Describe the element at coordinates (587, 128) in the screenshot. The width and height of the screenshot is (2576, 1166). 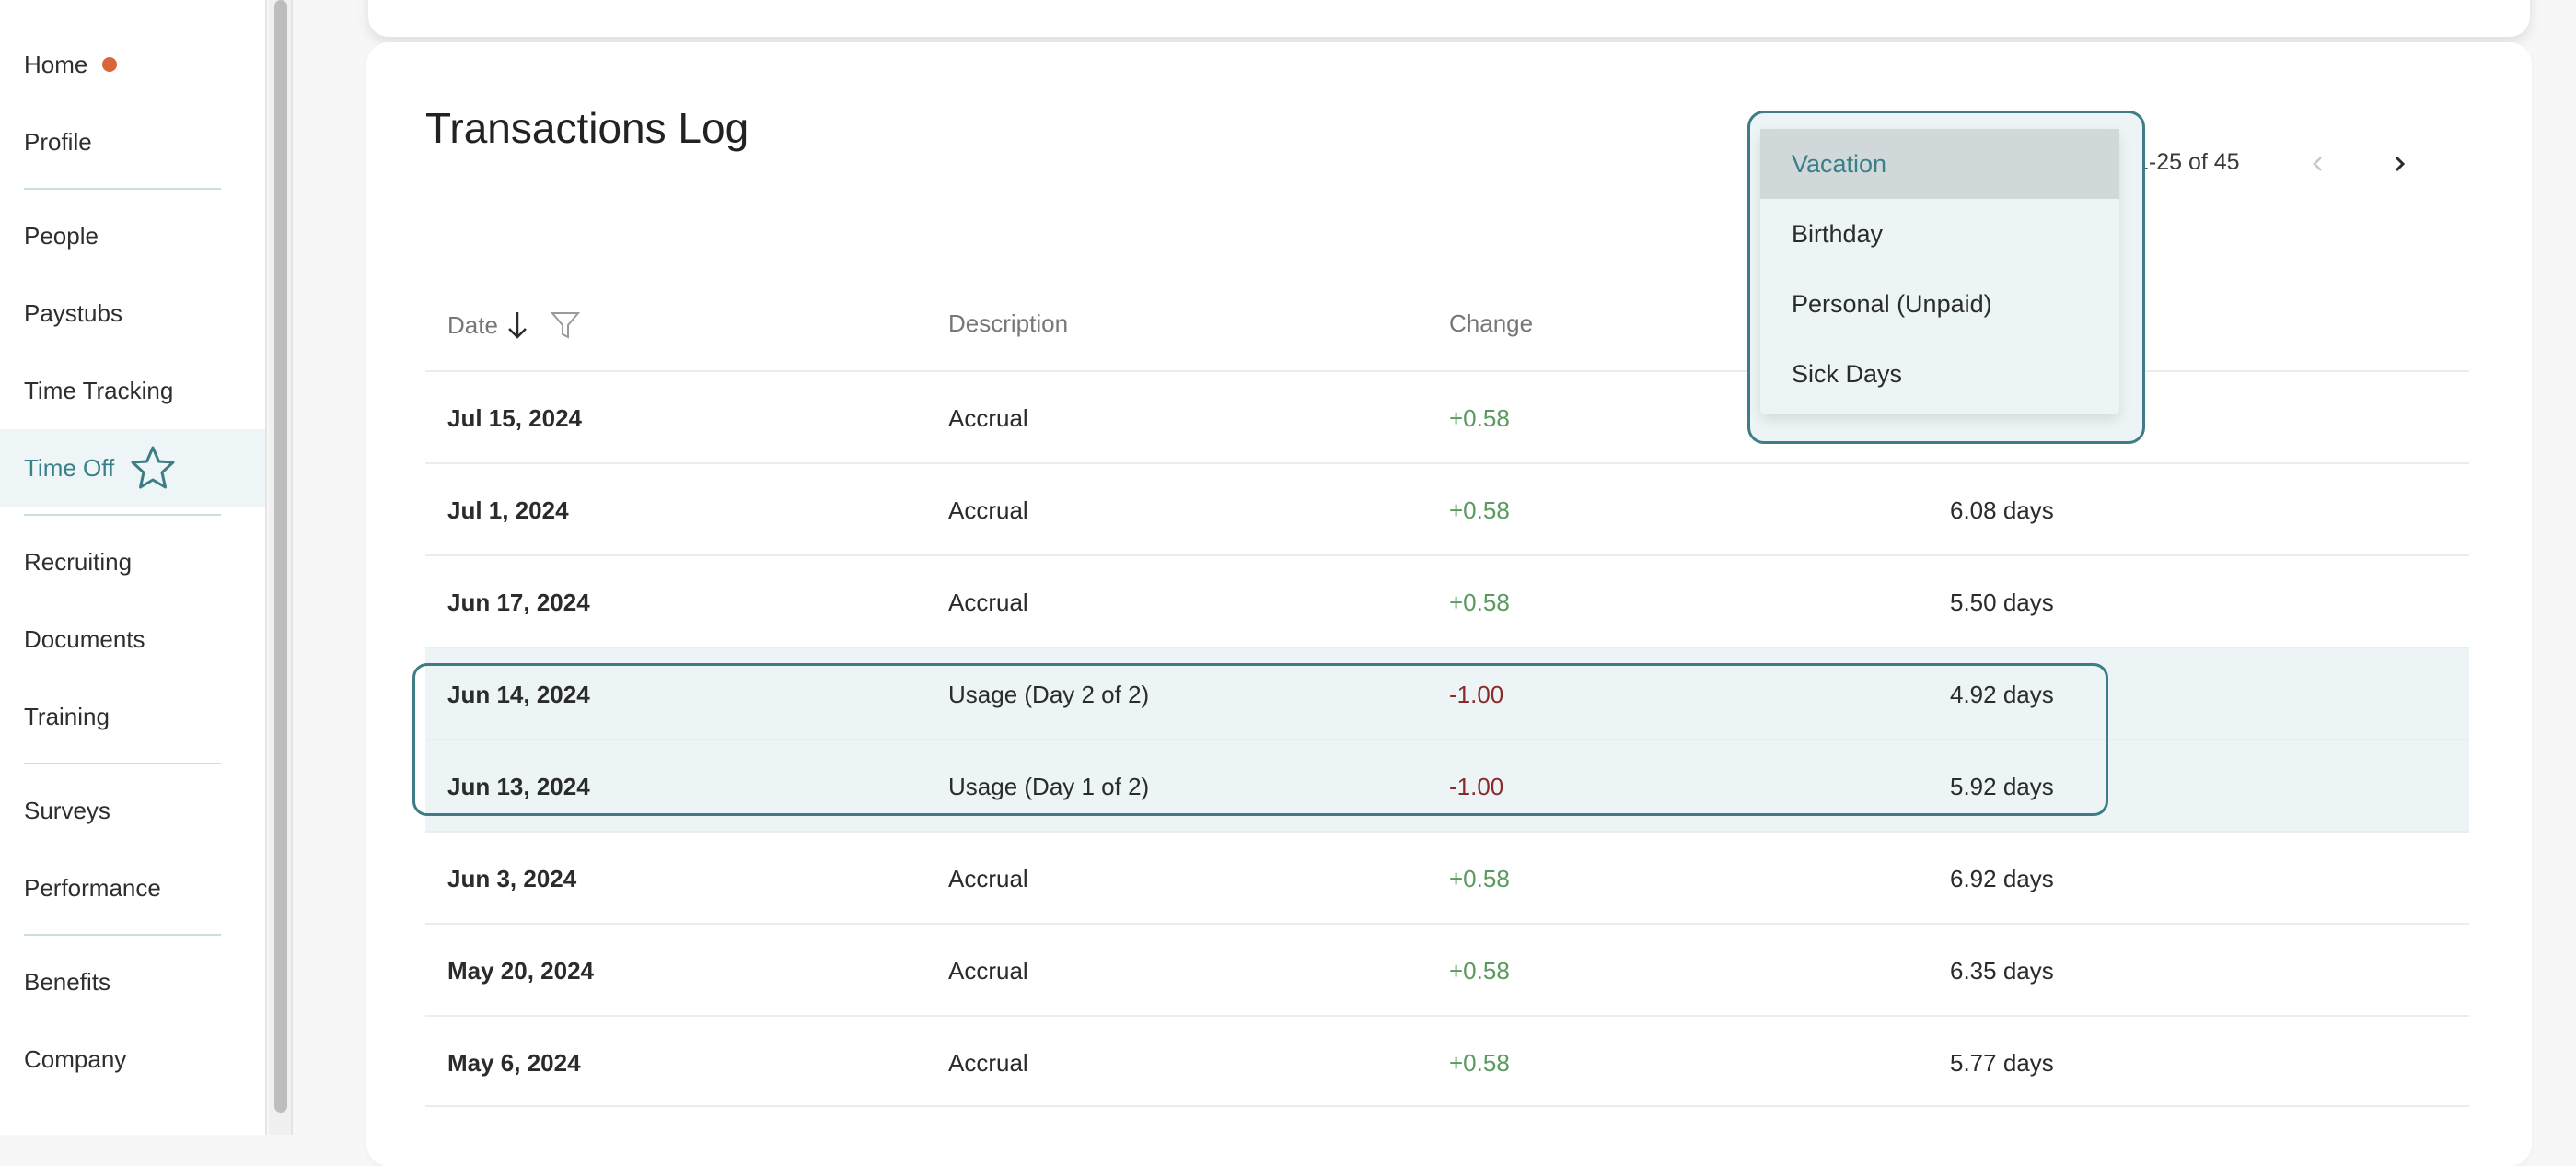
I see `page-title: Transactions Log` at that location.